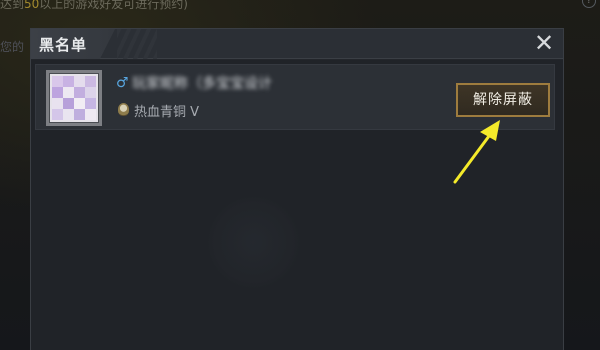 This screenshot has height=350, width=600. What do you see at coordinates (503, 100) in the screenshot?
I see `unblock-button: 解除屏蔽` at bounding box center [503, 100].